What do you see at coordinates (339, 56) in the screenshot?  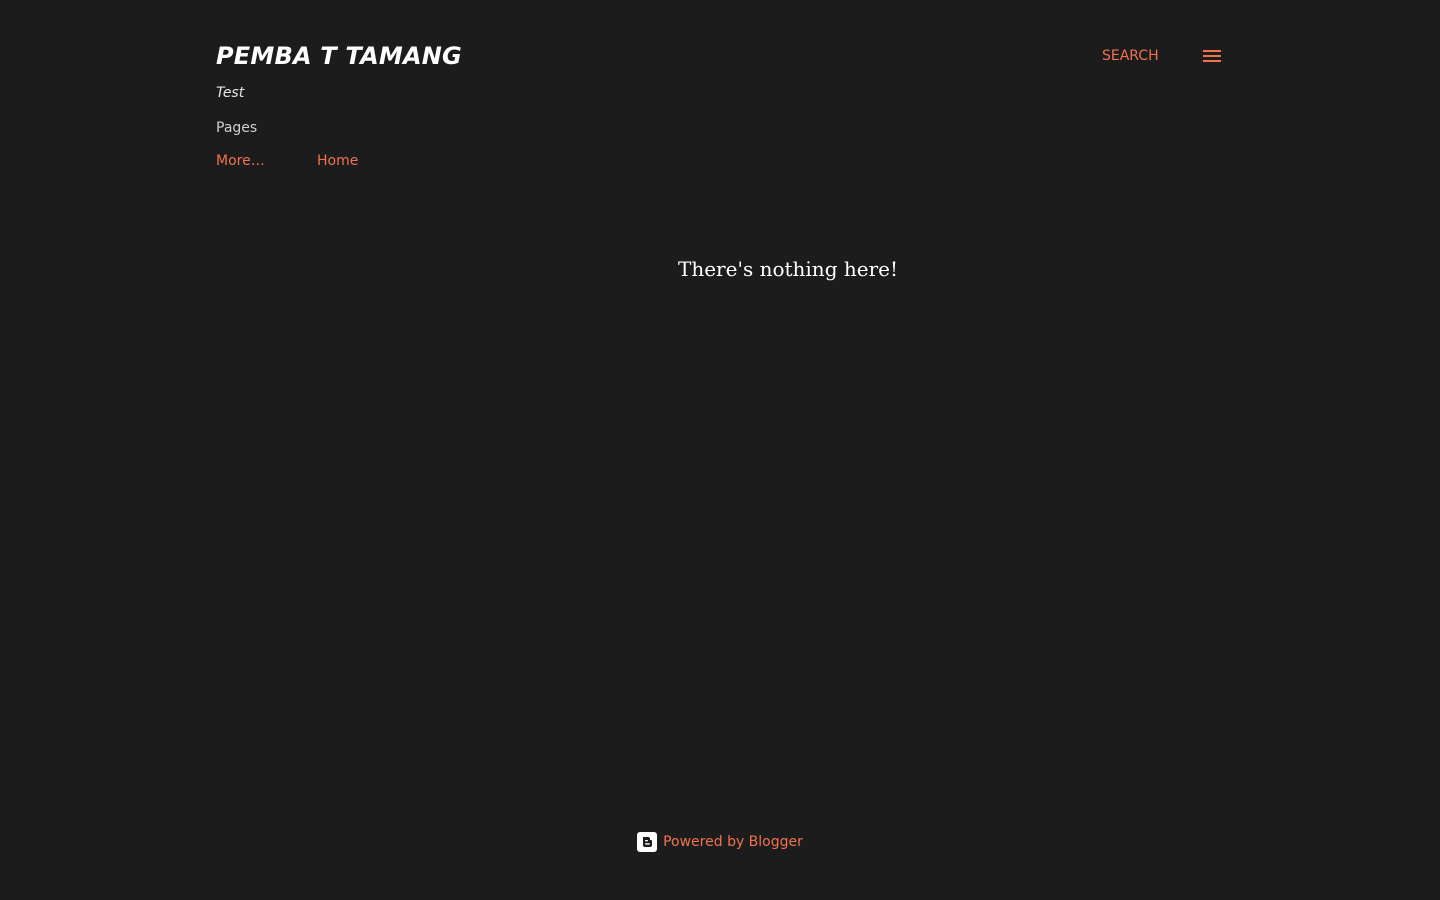 I see `blog-title: PEMBA T TAMANG` at bounding box center [339, 56].